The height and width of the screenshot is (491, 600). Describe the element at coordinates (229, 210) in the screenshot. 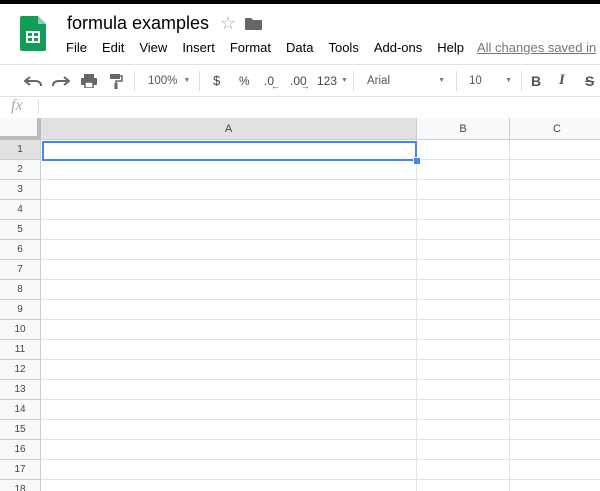

I see `cell-a4` at that location.